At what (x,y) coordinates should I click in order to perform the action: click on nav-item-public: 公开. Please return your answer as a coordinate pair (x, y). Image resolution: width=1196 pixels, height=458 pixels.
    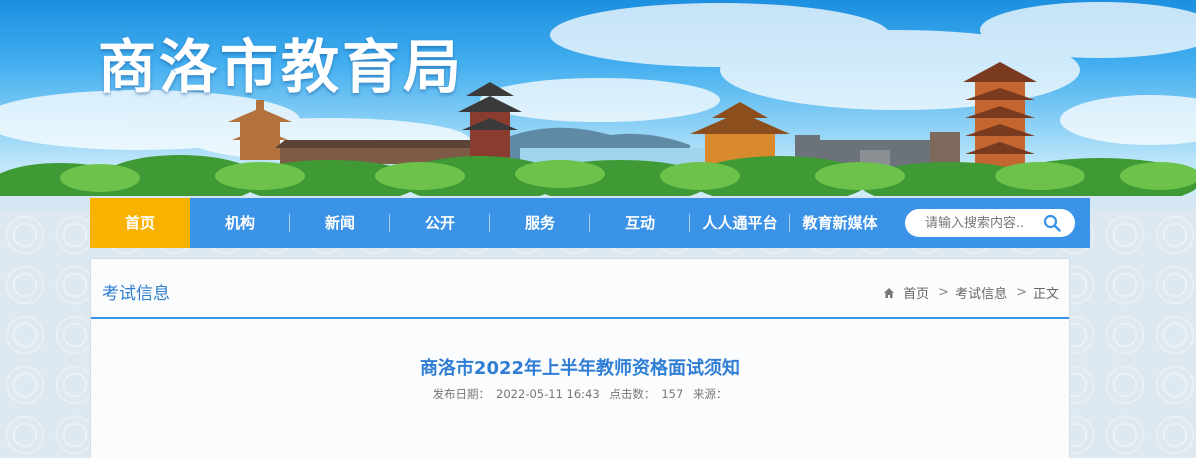
    Looking at the image, I should click on (440, 223).